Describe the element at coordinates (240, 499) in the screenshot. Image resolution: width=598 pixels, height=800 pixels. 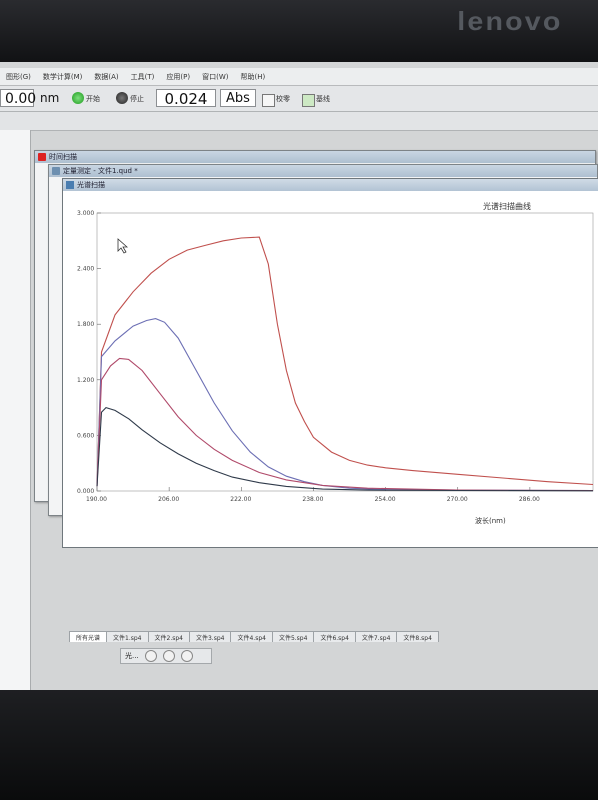
I see `x-tick-label: 222.00` at that location.